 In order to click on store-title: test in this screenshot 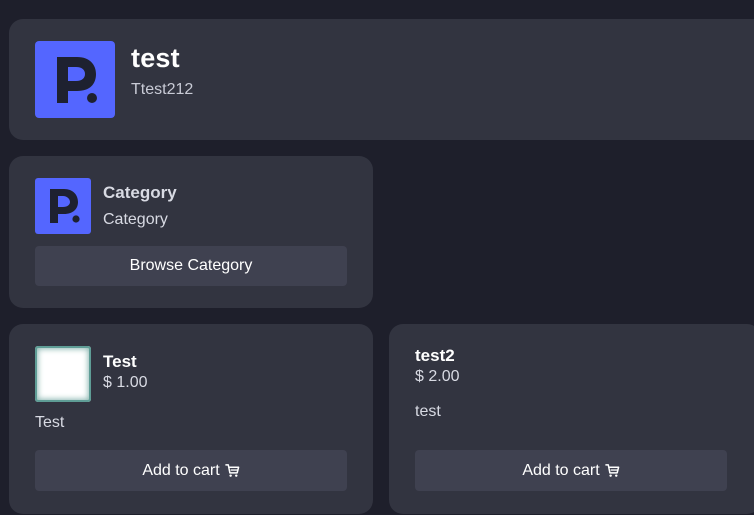, I will do `click(155, 58)`.